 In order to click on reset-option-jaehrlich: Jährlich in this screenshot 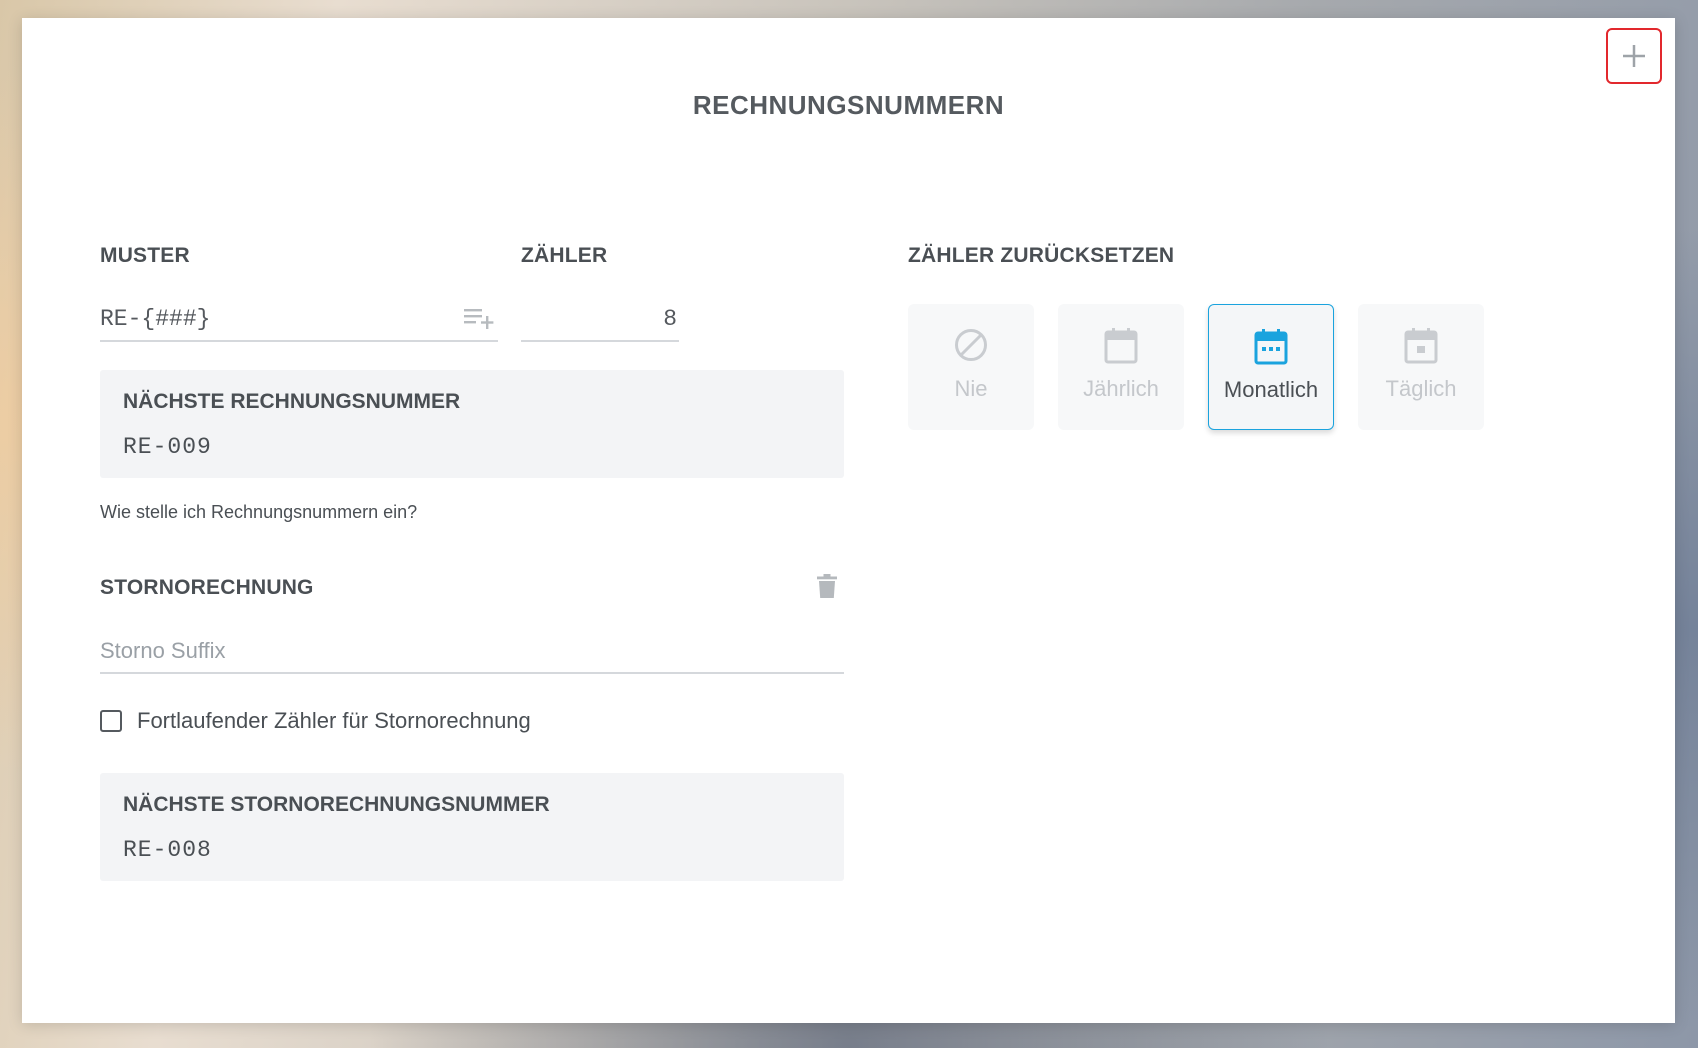, I will do `click(1121, 367)`.